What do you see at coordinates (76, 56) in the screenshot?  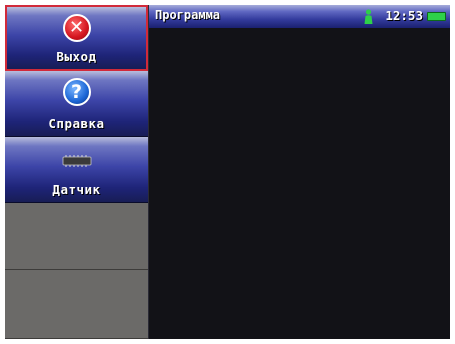 I see `exit-button-label: Выход` at bounding box center [76, 56].